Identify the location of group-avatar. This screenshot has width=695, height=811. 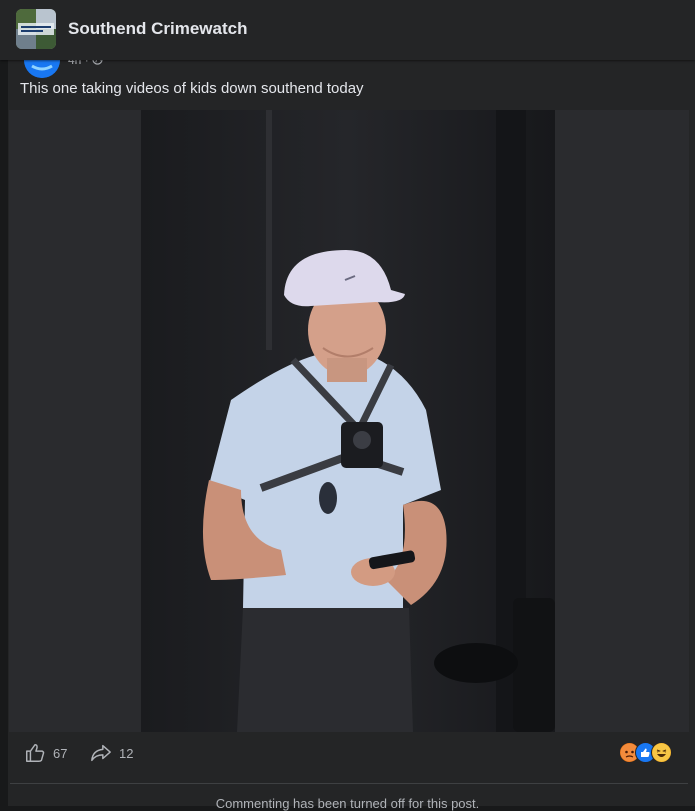
(36, 29).